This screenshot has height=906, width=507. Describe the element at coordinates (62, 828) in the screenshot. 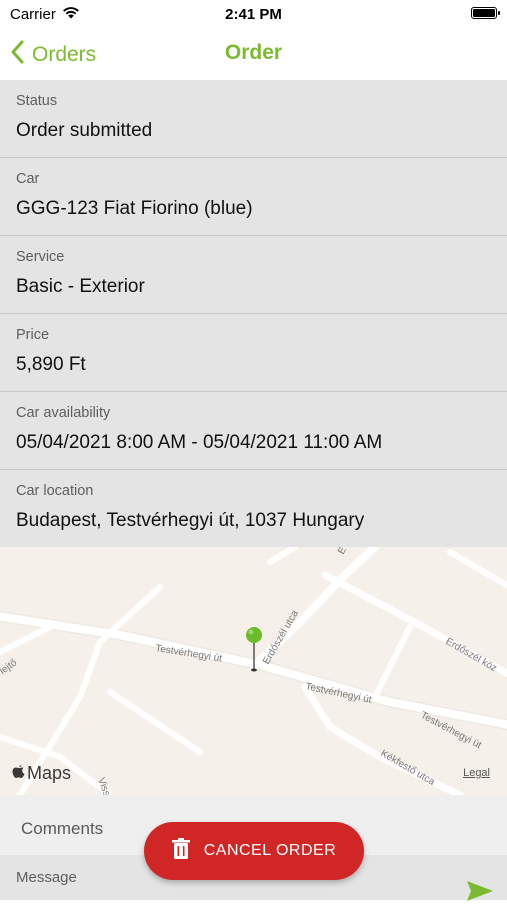

I see `comments-label: Comments` at that location.